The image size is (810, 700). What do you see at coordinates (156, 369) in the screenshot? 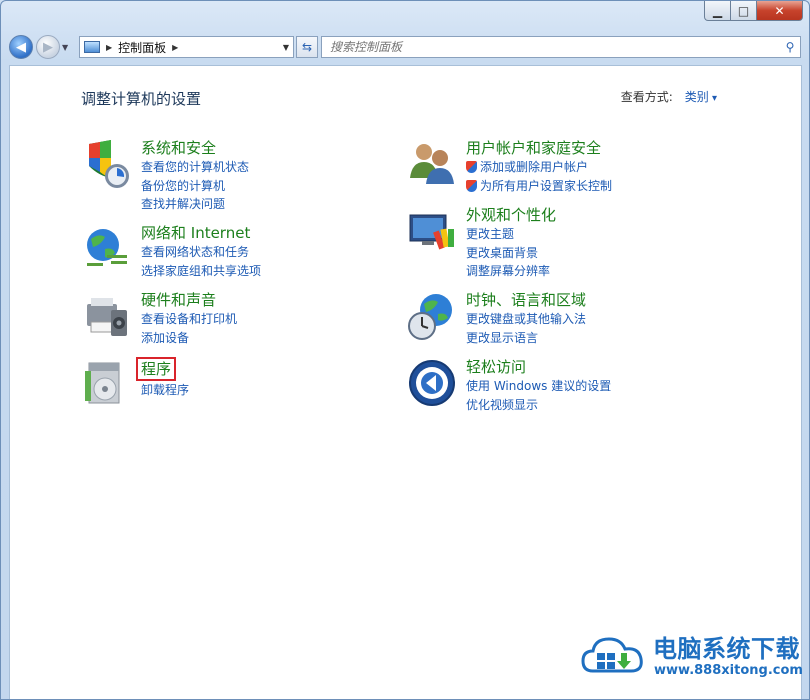
I see `category-title-highlighted: 程序` at bounding box center [156, 369].